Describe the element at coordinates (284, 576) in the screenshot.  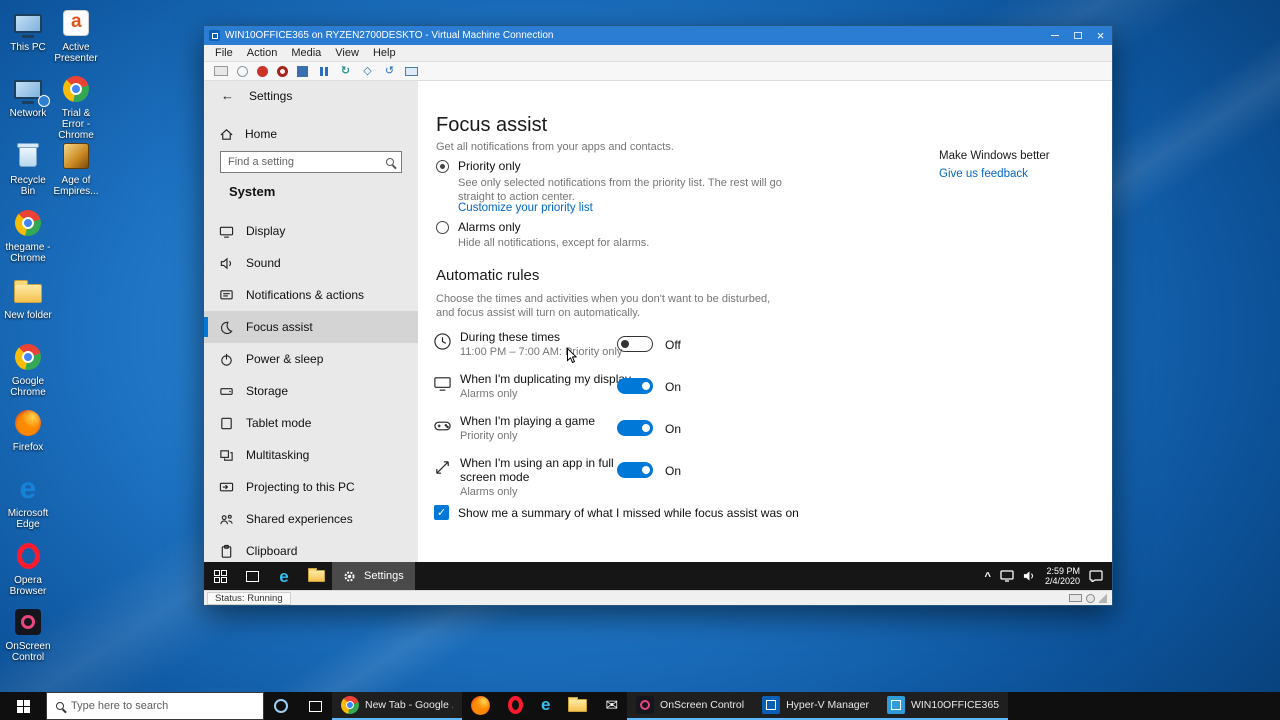
I see `vm-edge-button` at that location.